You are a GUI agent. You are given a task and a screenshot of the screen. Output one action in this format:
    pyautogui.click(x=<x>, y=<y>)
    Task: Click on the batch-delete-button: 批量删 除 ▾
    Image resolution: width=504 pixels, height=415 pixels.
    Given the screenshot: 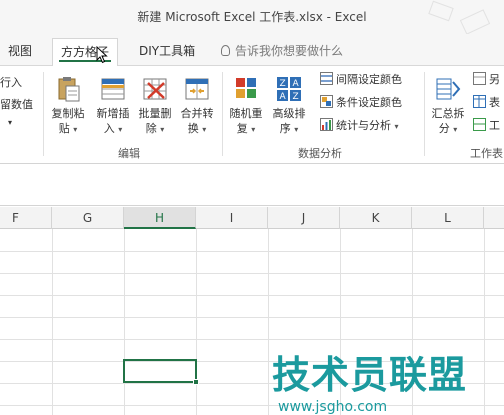 What is the action you would take?
    pyautogui.click(x=155, y=105)
    